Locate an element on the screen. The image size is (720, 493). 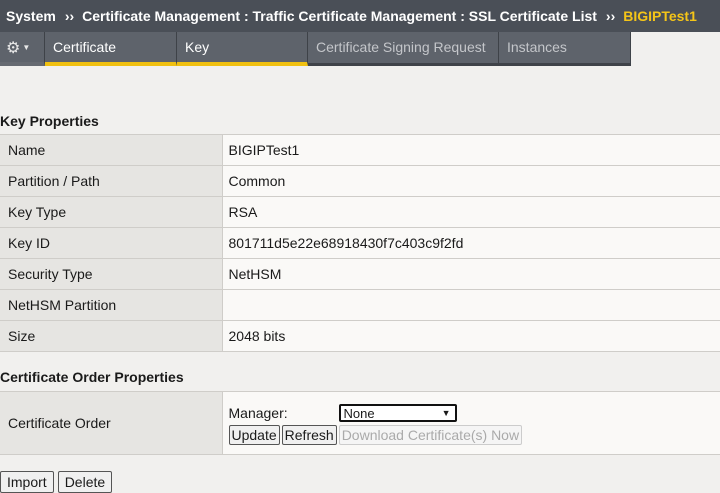
manager-select: None ▼ is located at coordinates (397, 413).